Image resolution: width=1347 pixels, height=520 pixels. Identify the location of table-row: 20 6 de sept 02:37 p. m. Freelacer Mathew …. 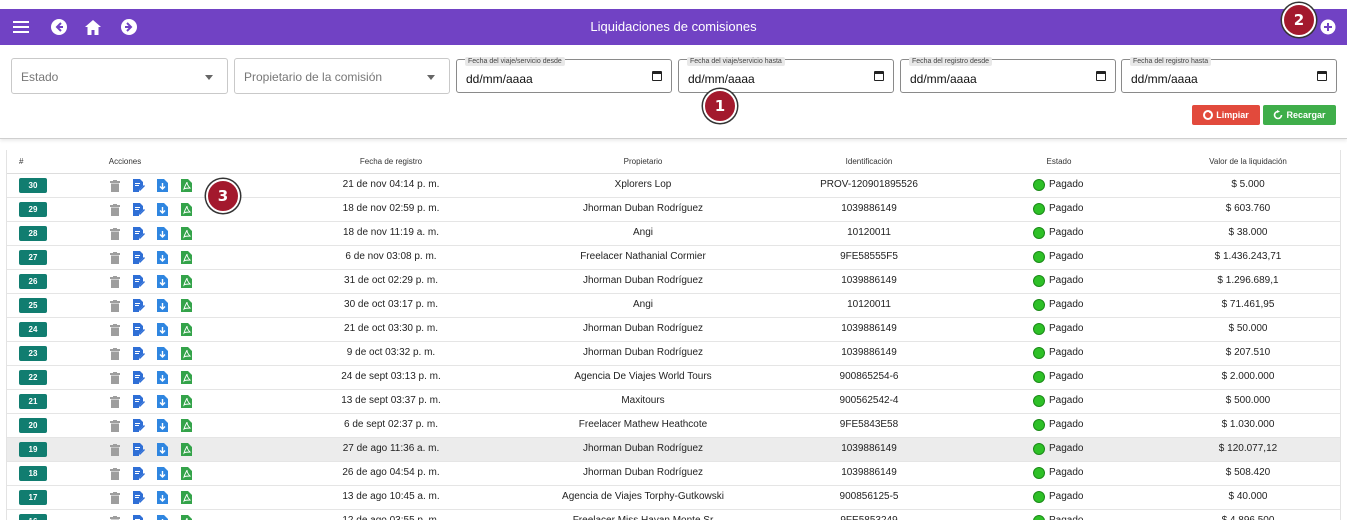
(673, 426).